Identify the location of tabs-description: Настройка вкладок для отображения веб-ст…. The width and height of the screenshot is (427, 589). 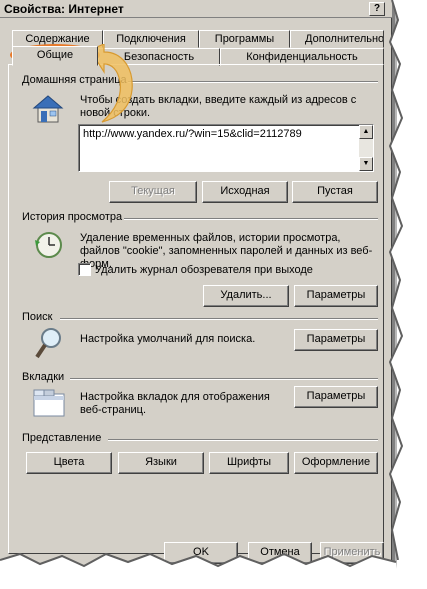
(175, 403).